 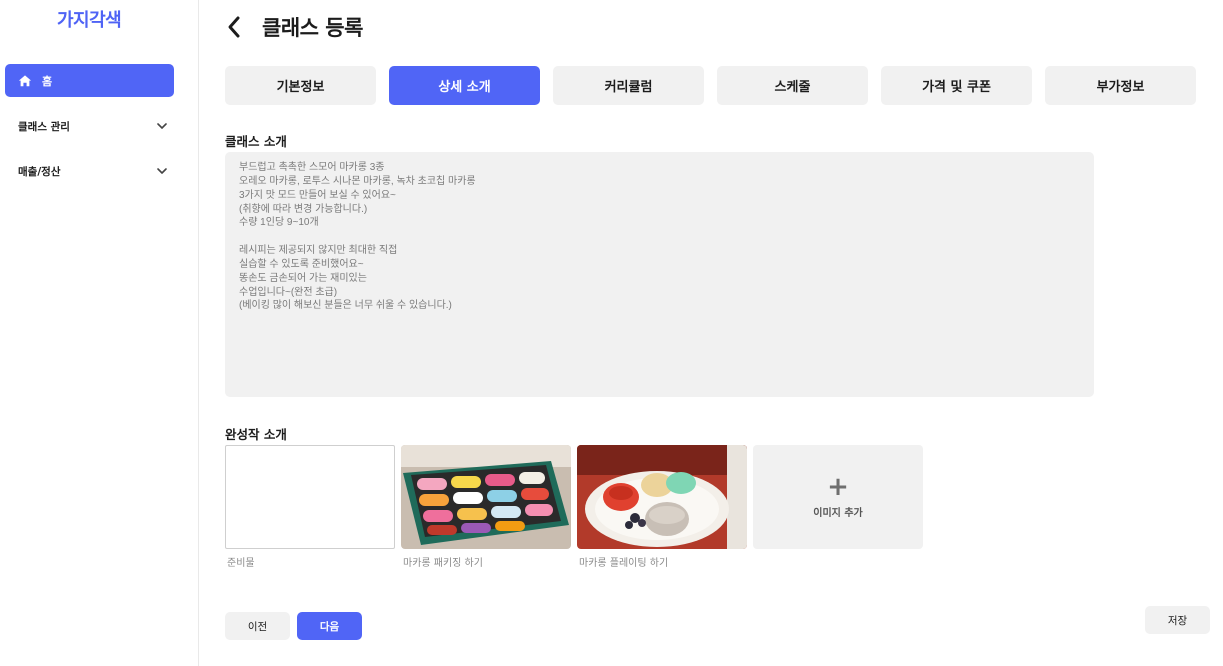 What do you see at coordinates (662, 497) in the screenshot?
I see `macaron-plating-photo` at bounding box center [662, 497].